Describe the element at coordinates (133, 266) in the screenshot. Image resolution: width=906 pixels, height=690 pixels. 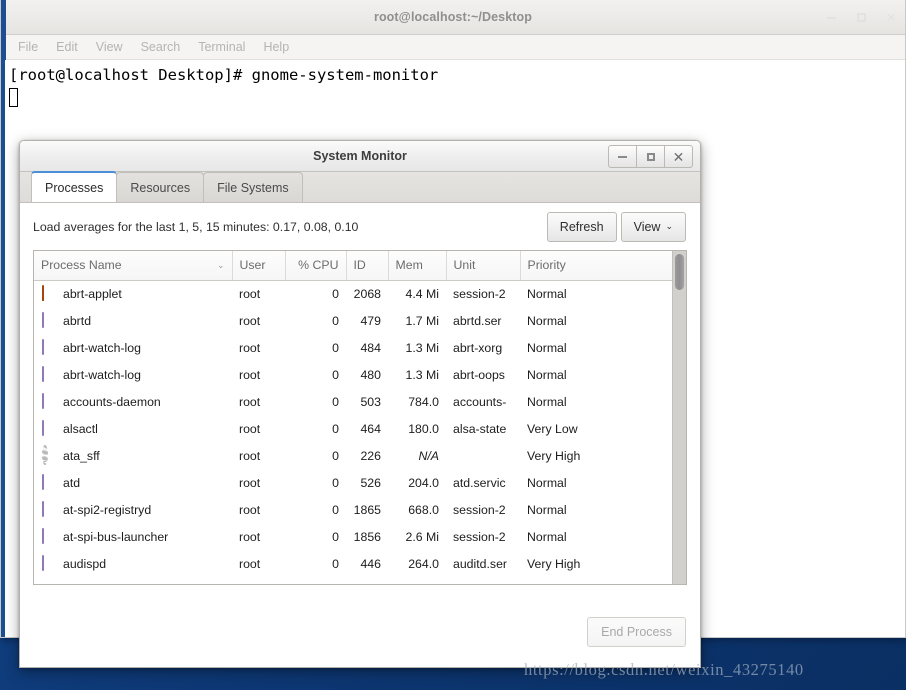
I see `column-header-process-name: Process Name ⌄` at that location.